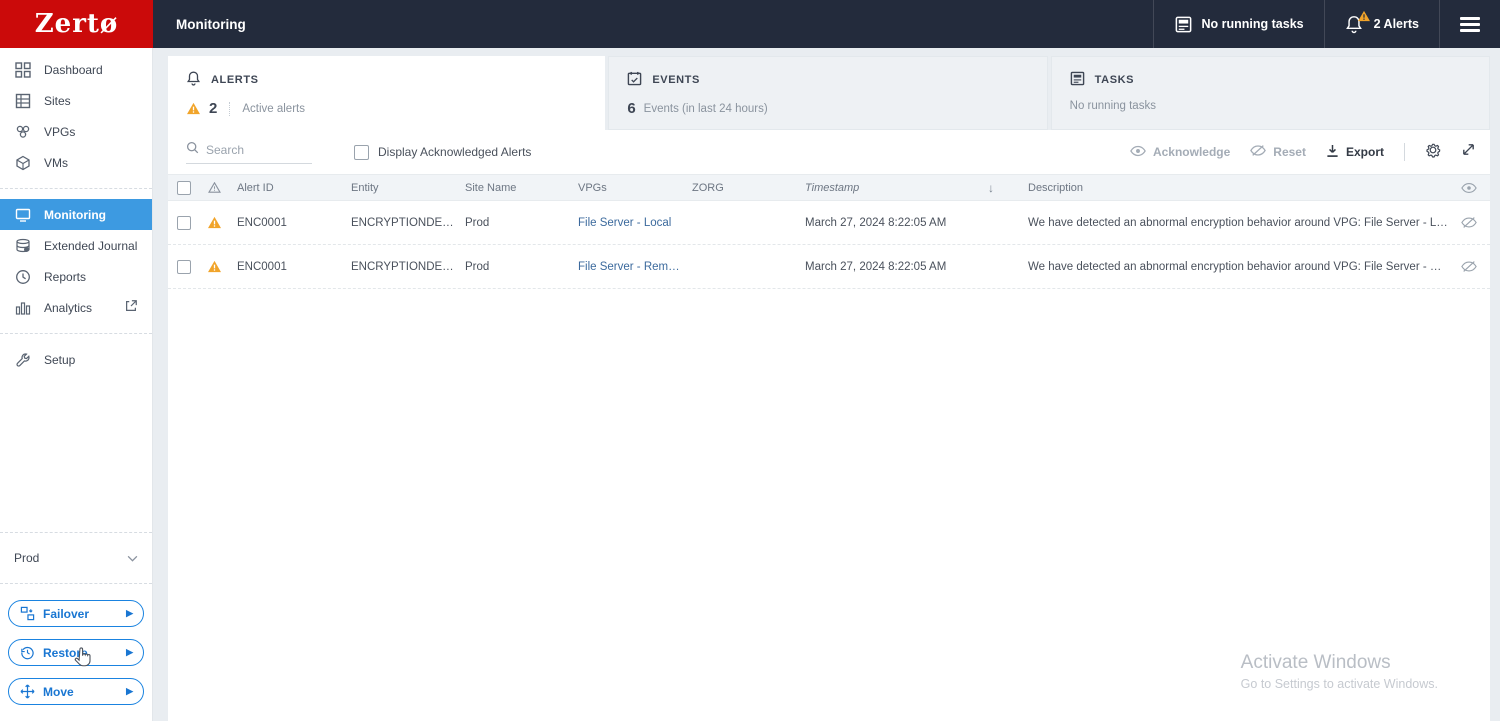 The image size is (1500, 721). I want to click on sidebar-item-dashboard: Dashboard, so click(76, 69).